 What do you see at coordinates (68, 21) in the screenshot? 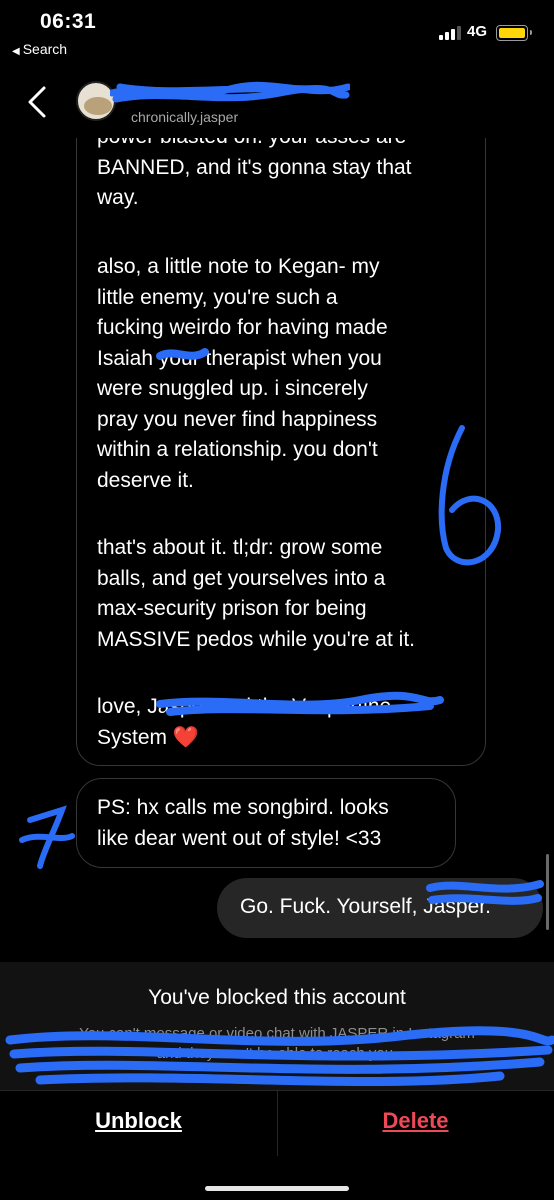
I see `status-time: 06:31` at bounding box center [68, 21].